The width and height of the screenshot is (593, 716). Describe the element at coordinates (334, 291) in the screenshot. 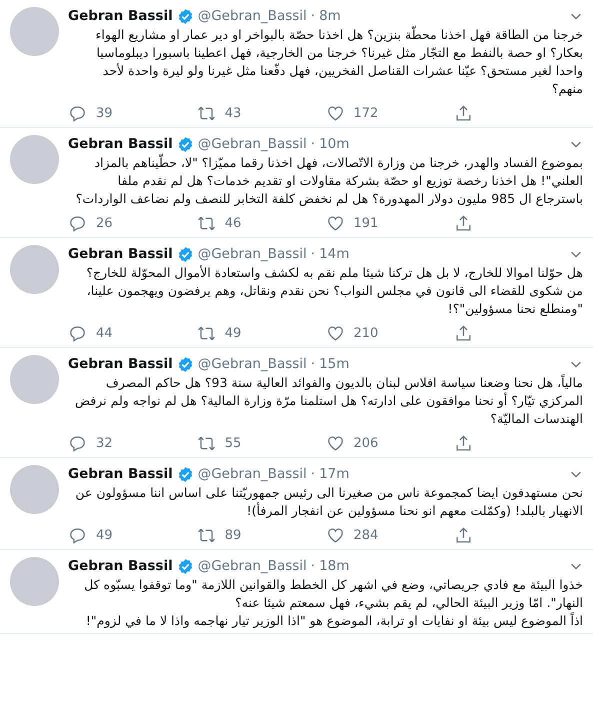

I see `tweet-text: هل حوّلنا اموالا للخارج، لا بل هل تركنا شيئا ملم نقم به لكشف واستعادة الأموال المحوّلة للخارج؟ من شكوى للقضاء الى قانون في مجلس النواب؟ نحن نقدم ونقاتل، وهم يرفضون ويهجمون علينا، "ومنطلع نحنا مسؤولين"؟!` at that location.